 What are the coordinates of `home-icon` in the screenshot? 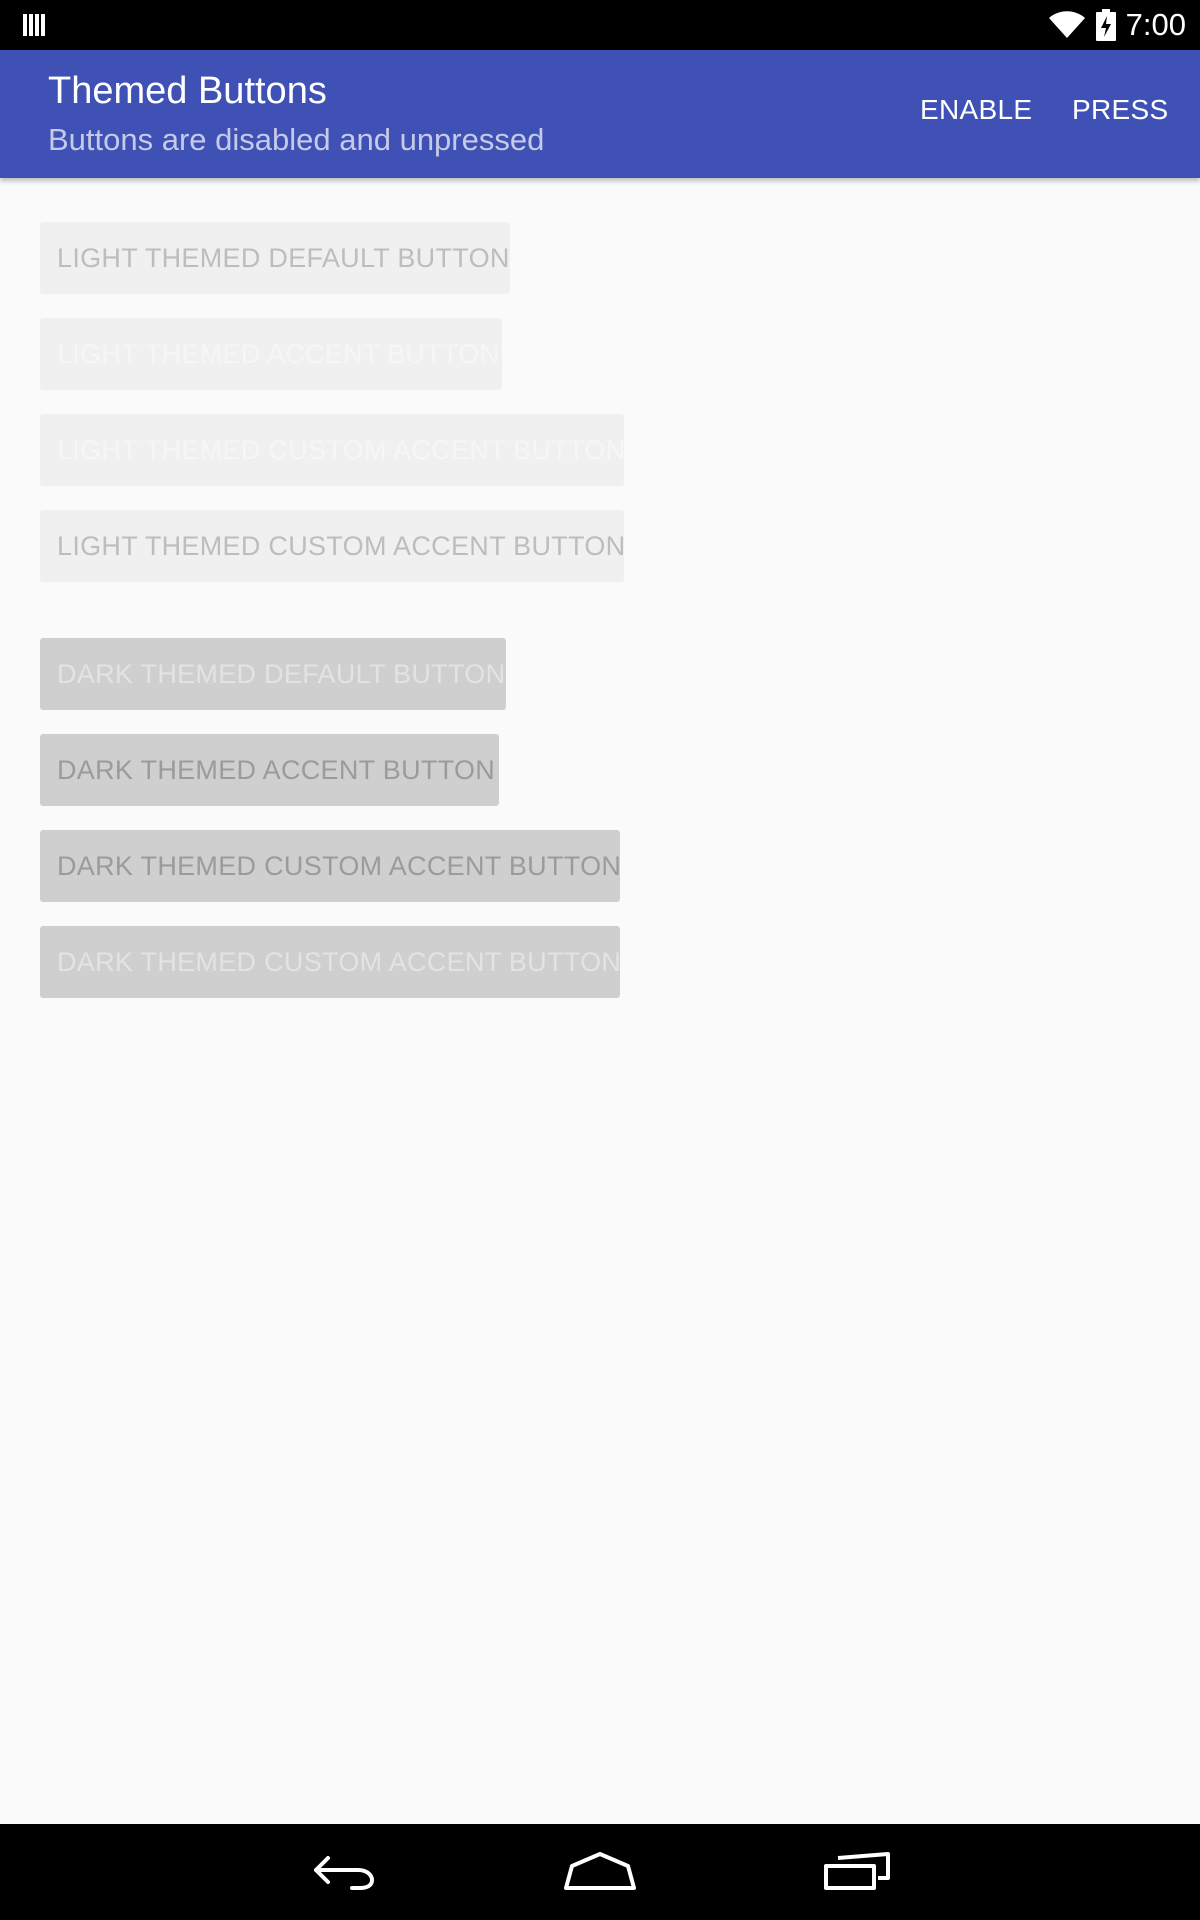 It's located at (600, 1872).